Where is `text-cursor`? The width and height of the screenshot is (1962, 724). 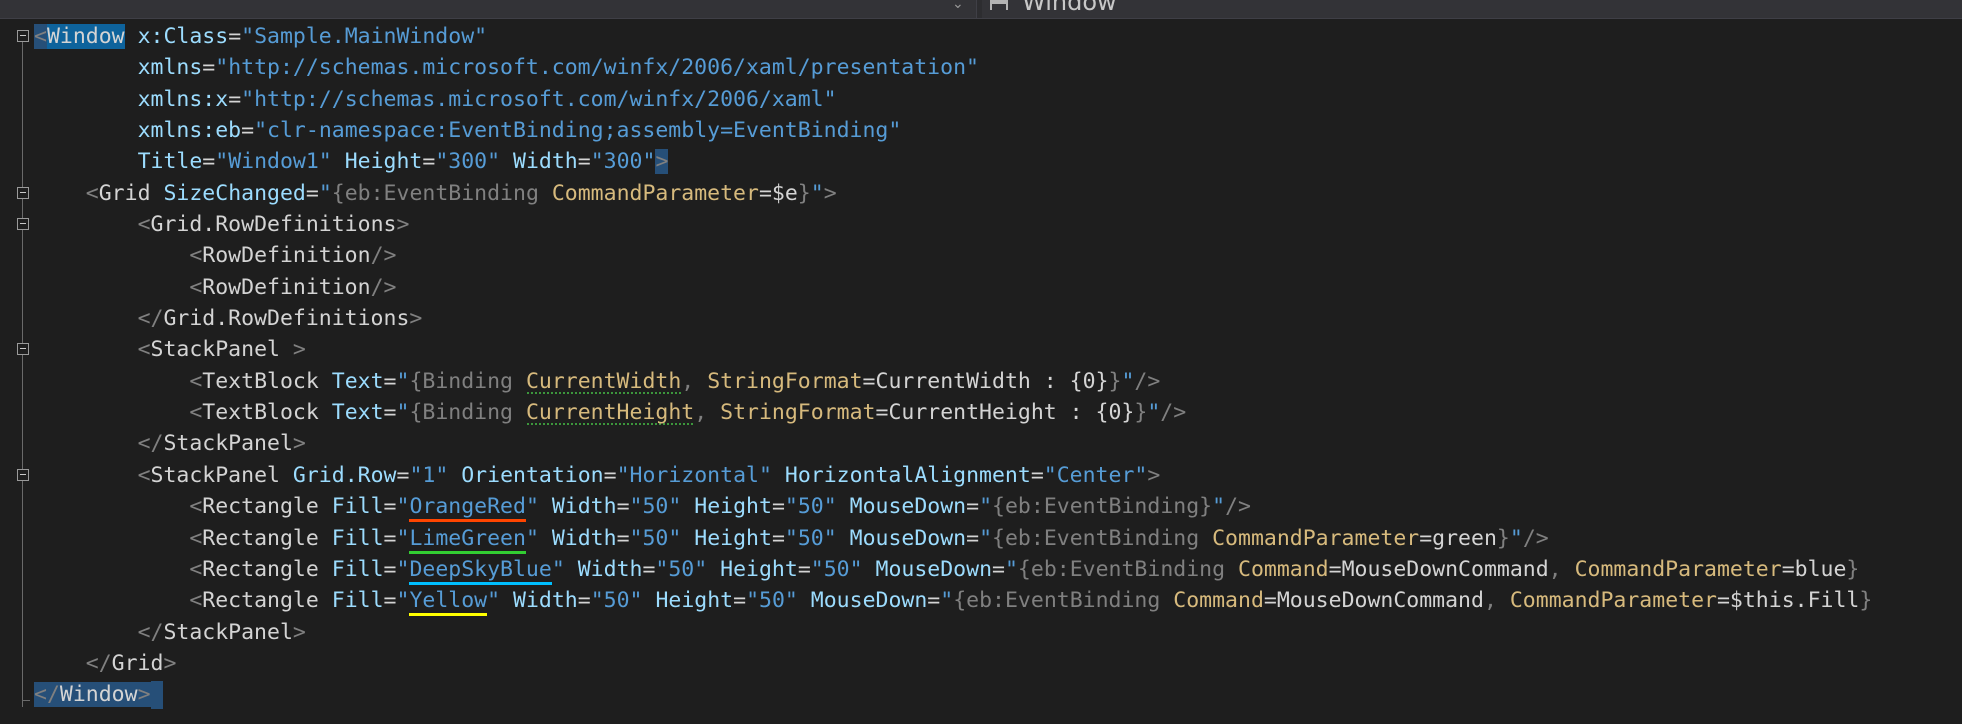 text-cursor is located at coordinates (156, 695).